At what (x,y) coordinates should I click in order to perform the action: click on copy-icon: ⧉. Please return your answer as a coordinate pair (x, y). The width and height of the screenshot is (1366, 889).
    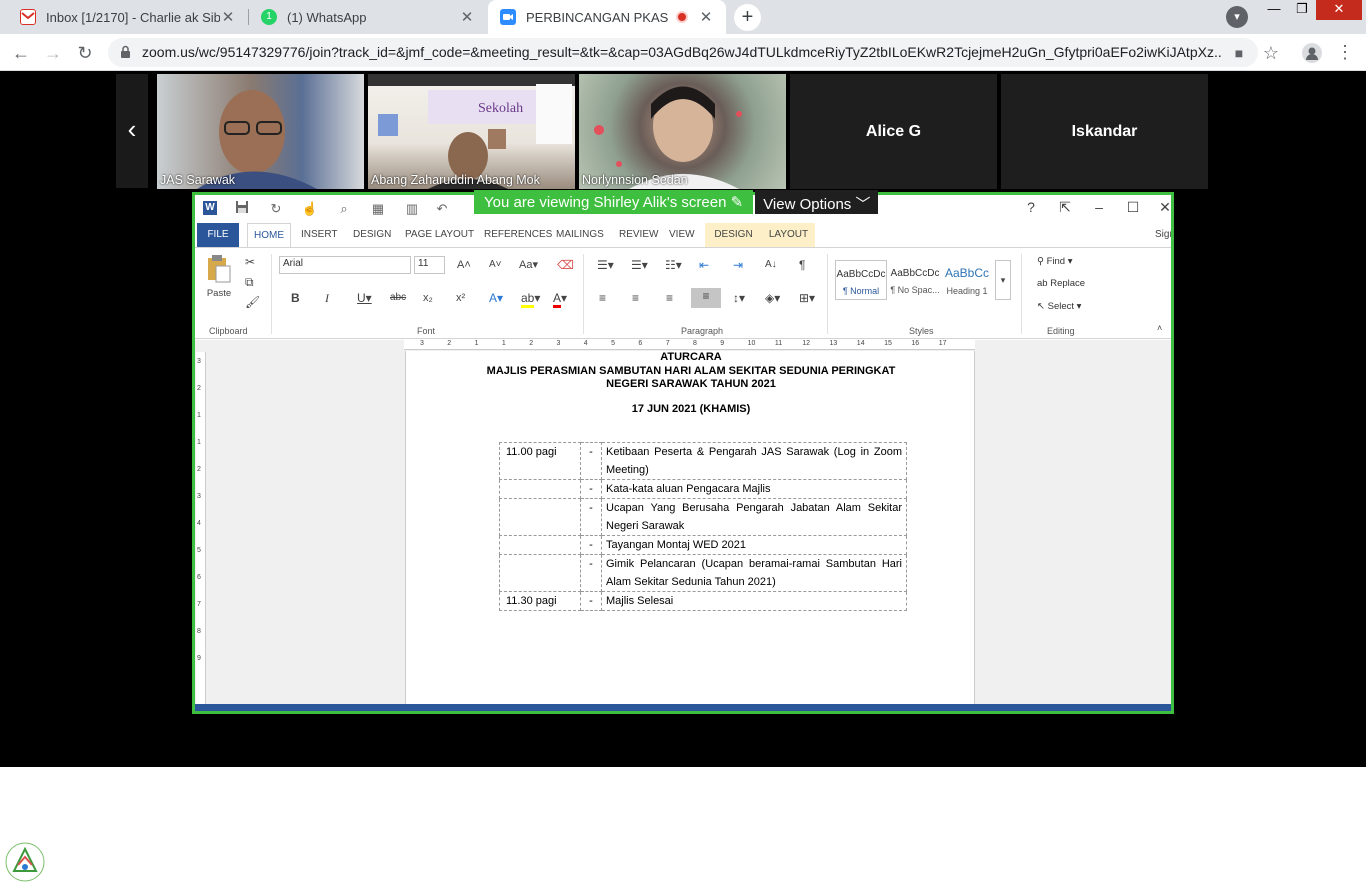
    Looking at the image, I should click on (249, 282).